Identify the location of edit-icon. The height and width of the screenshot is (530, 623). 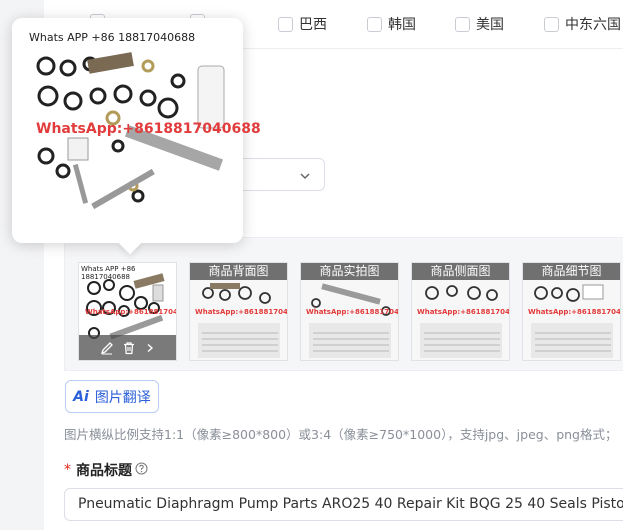
(107, 348).